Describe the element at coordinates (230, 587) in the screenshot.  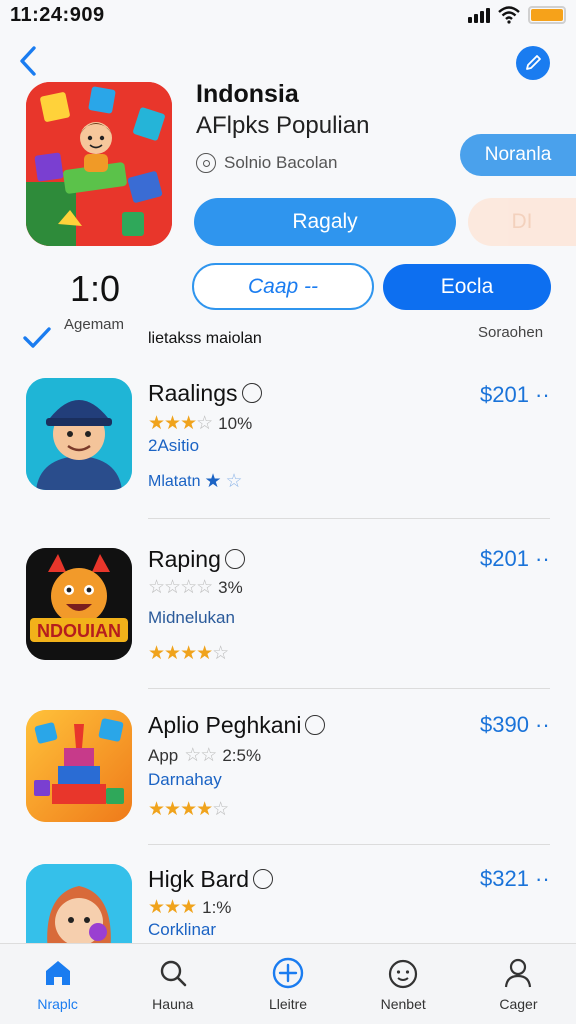
I see `rating-percent: 3%` at that location.